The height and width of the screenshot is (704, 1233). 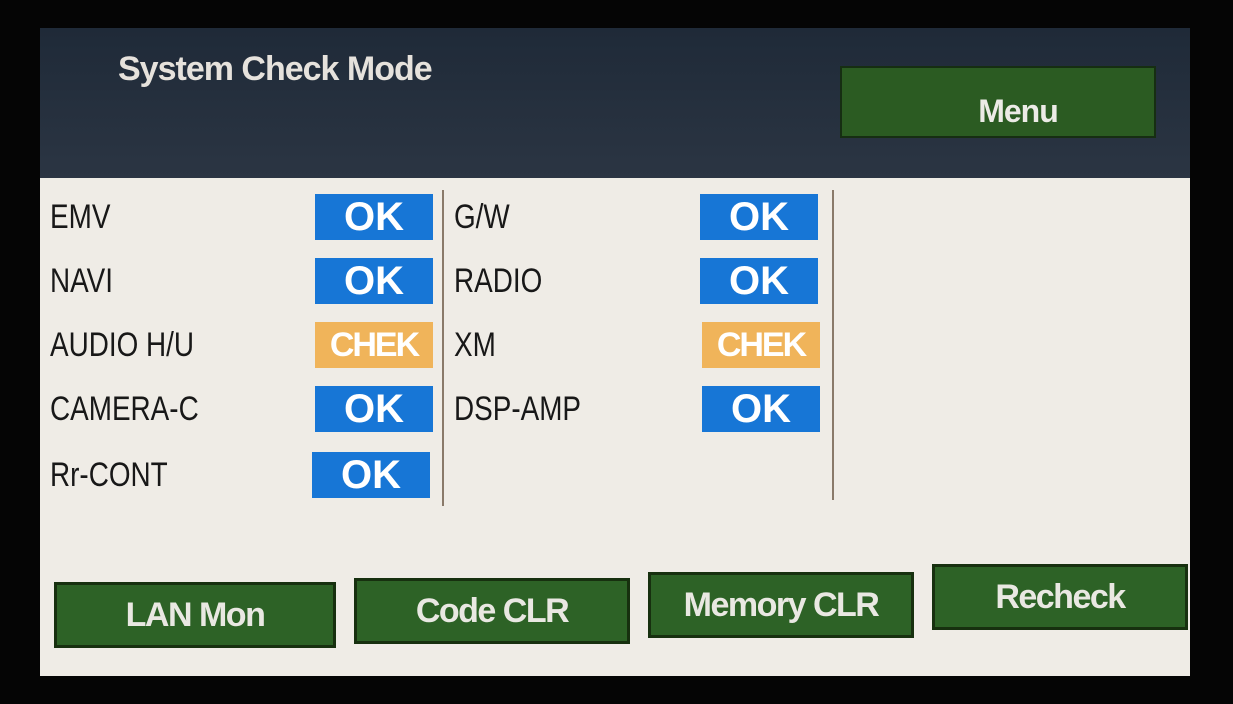 I want to click on status-badge-gw: OK, so click(x=759, y=217).